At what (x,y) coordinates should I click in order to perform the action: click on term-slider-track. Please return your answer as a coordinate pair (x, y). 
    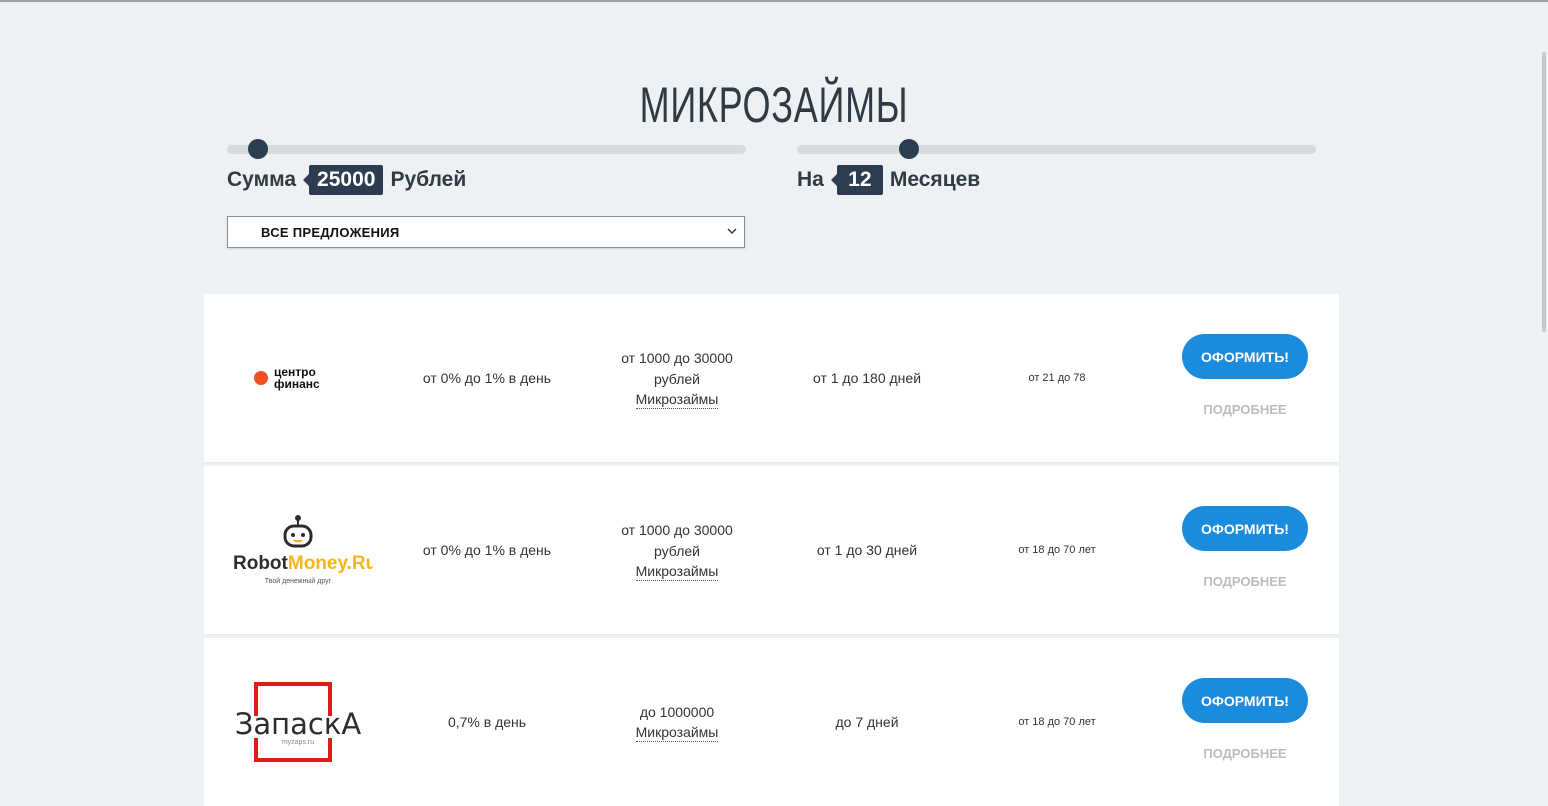
    Looking at the image, I should click on (1056, 149).